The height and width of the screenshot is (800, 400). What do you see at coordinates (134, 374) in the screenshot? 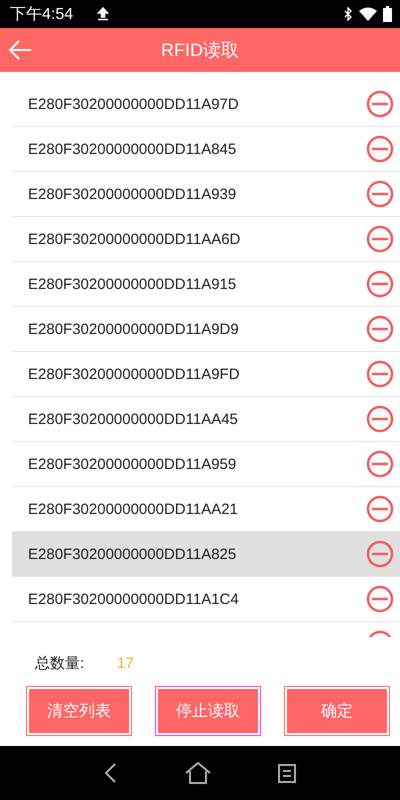
I see `tag-epc: E280F30200000000DD11A9FD` at bounding box center [134, 374].